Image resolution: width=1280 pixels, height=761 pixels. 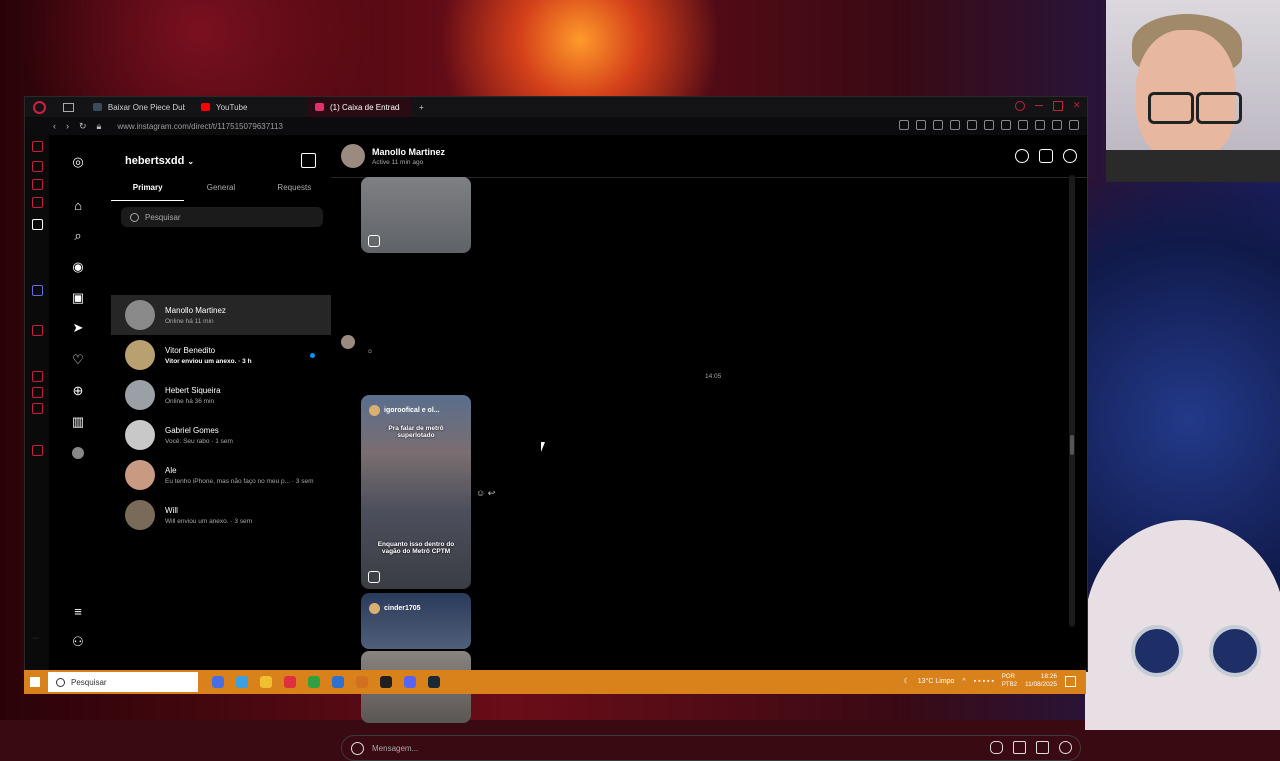 What do you see at coordinates (78, 642) in the screenshot?
I see `threads-icon: ⚇` at bounding box center [78, 642].